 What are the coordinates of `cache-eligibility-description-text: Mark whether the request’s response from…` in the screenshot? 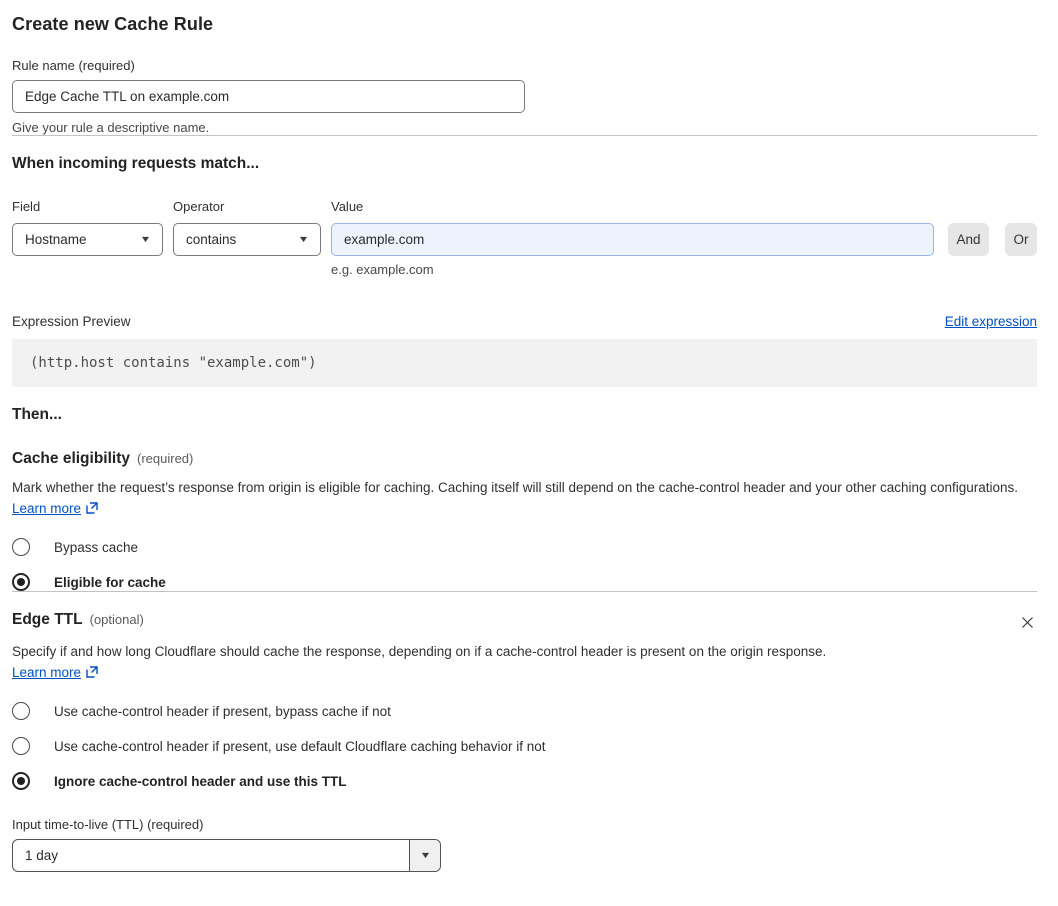 It's located at (515, 487).